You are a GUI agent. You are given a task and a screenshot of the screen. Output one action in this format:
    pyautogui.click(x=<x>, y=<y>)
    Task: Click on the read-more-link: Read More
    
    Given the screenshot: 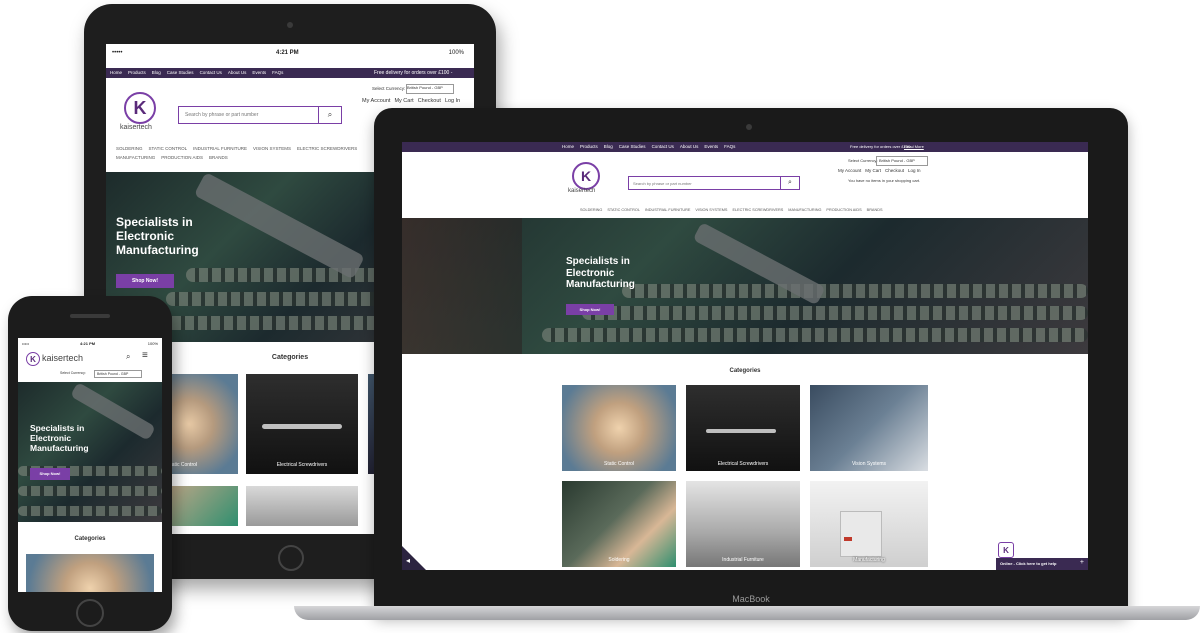 What is the action you would take?
    pyautogui.click(x=914, y=146)
    